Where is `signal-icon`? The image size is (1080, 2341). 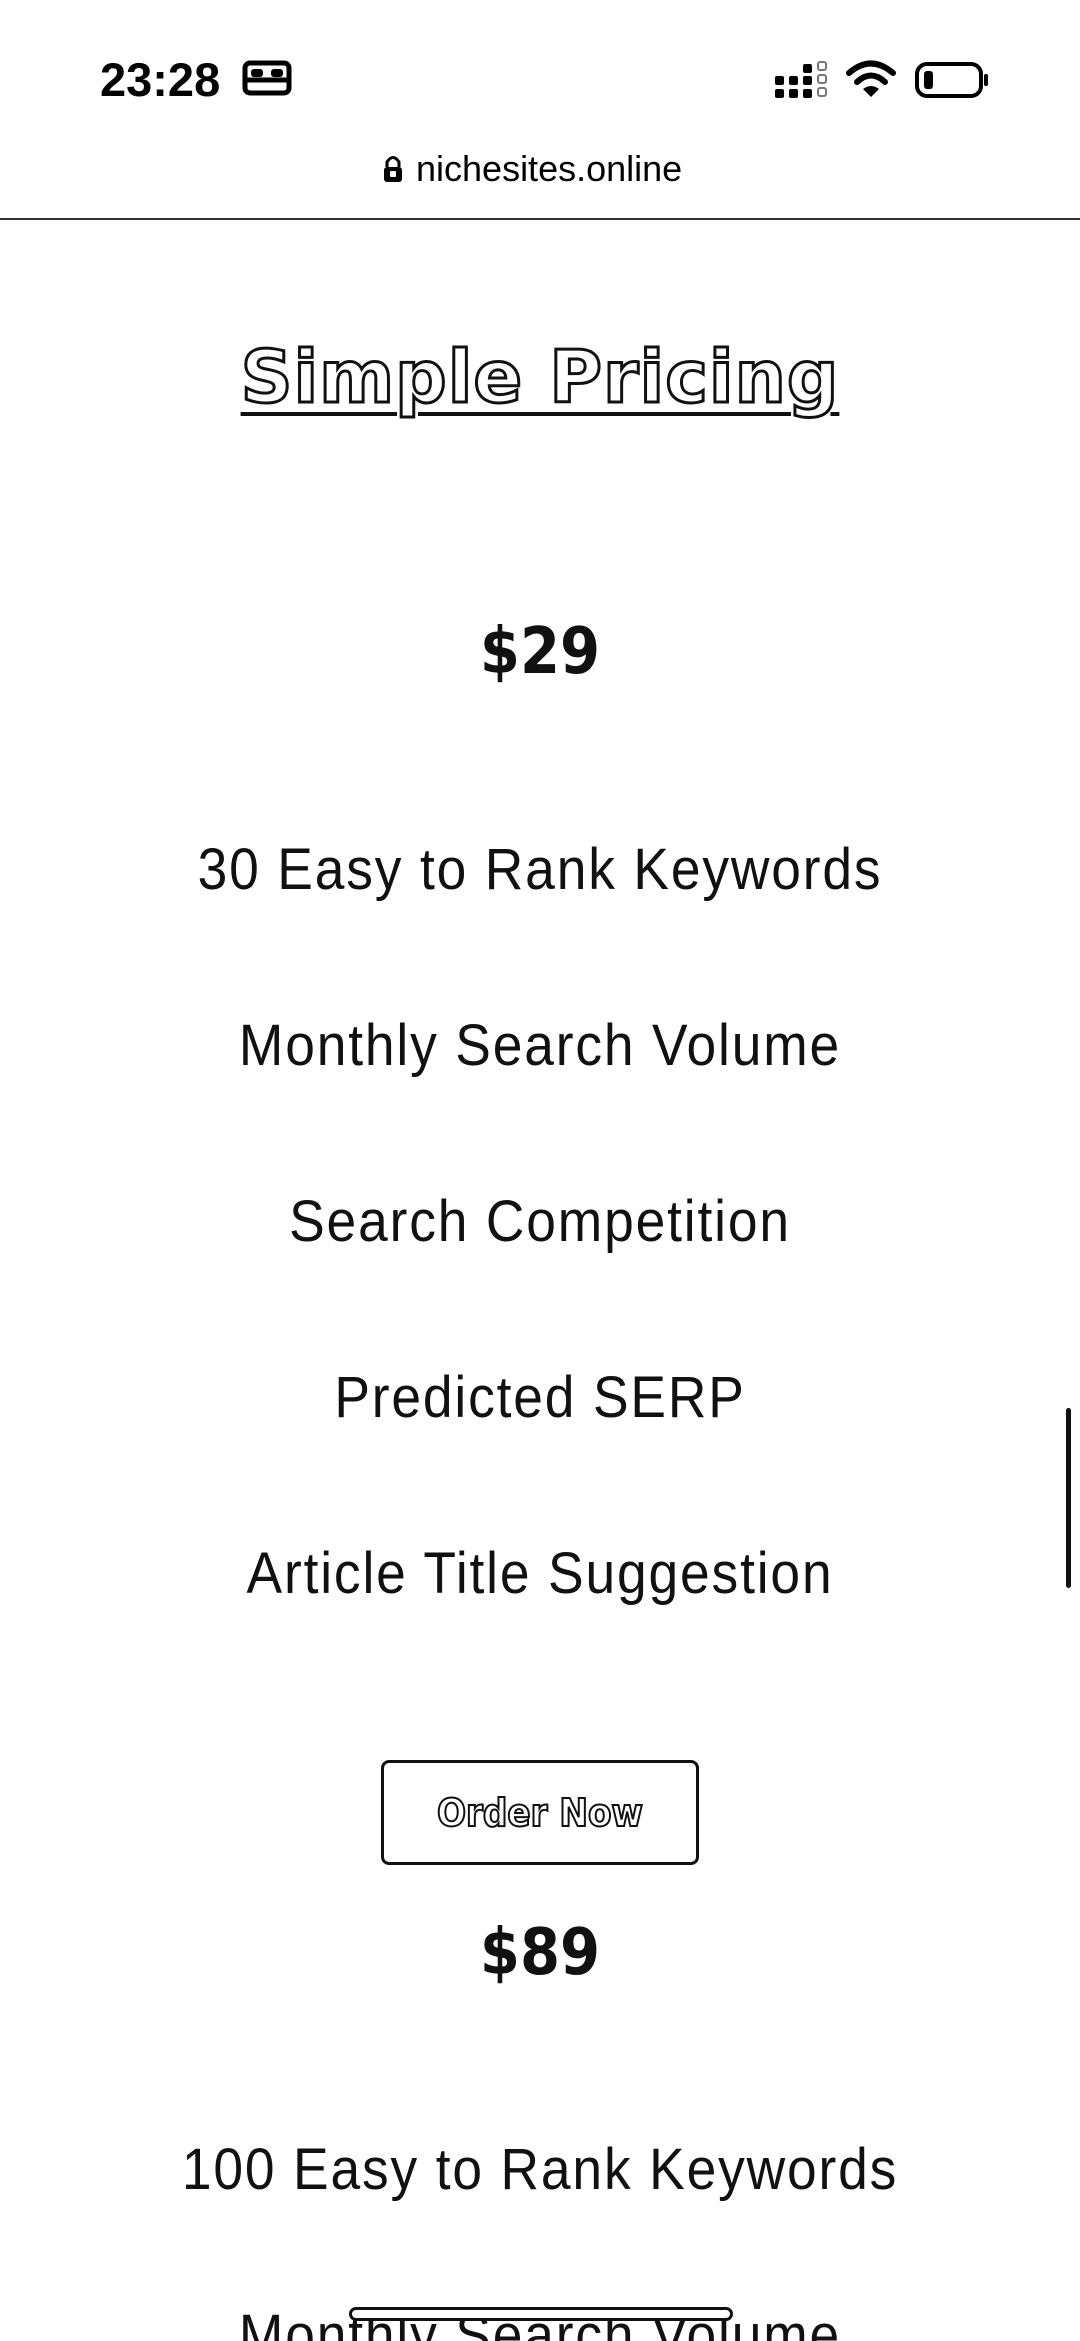
signal-icon is located at coordinates (801, 79).